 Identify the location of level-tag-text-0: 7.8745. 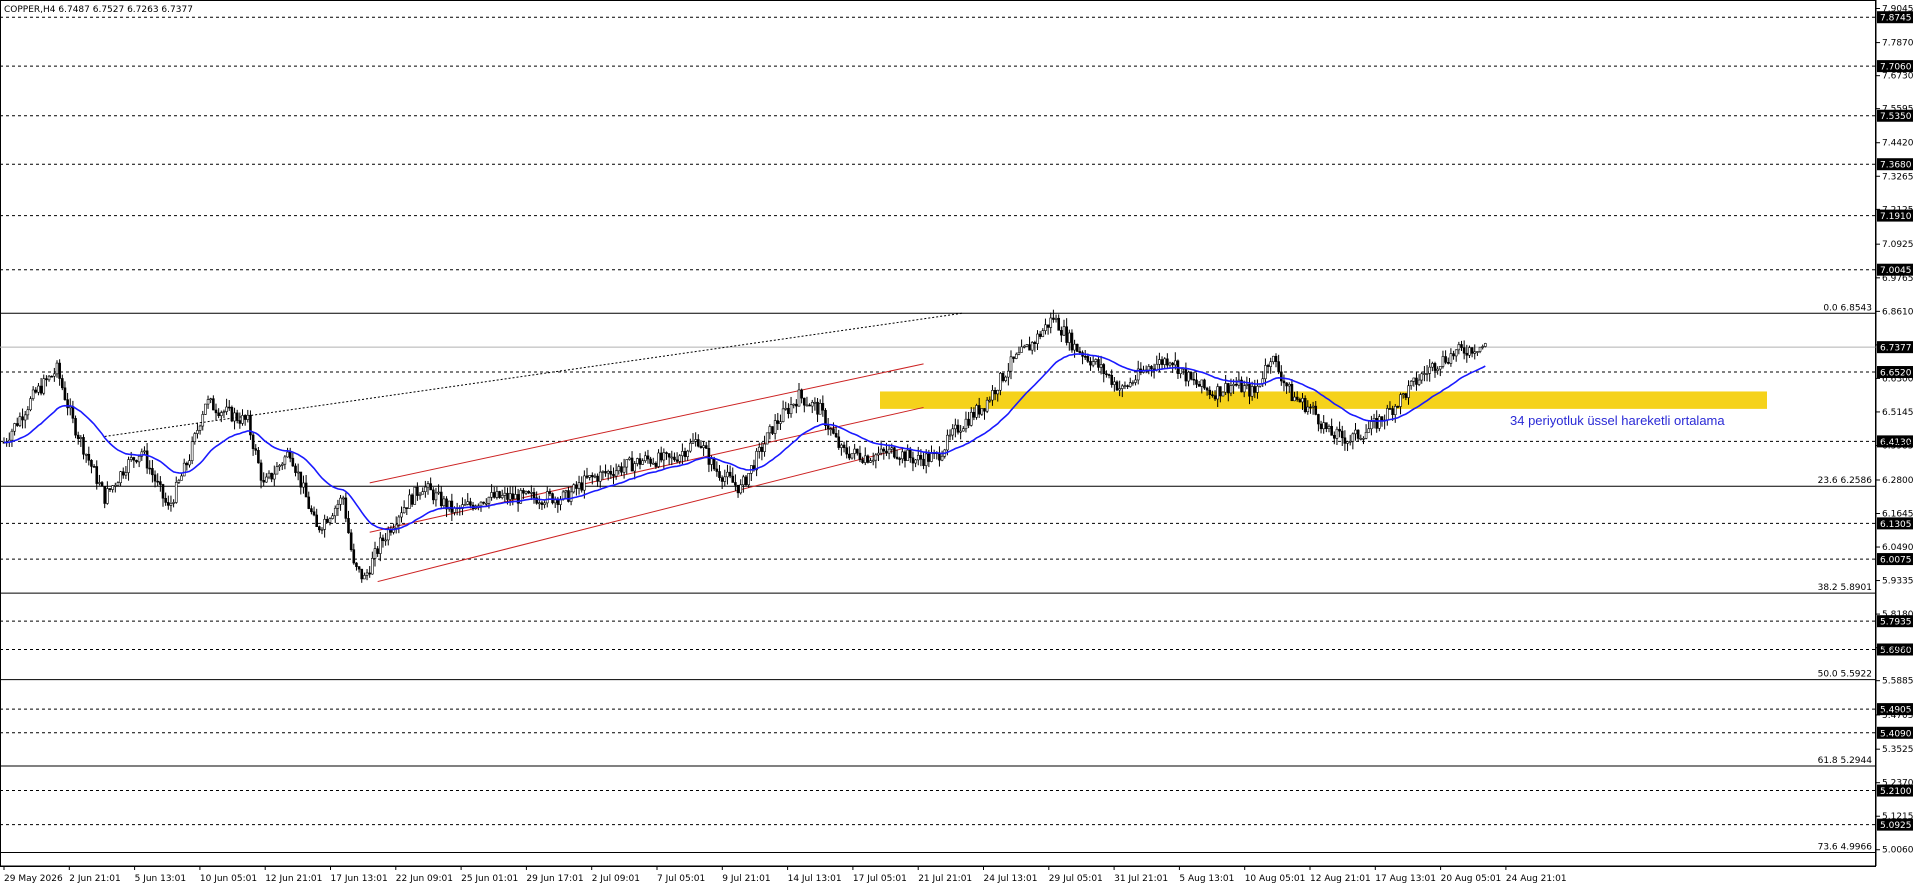
(1896, 19).